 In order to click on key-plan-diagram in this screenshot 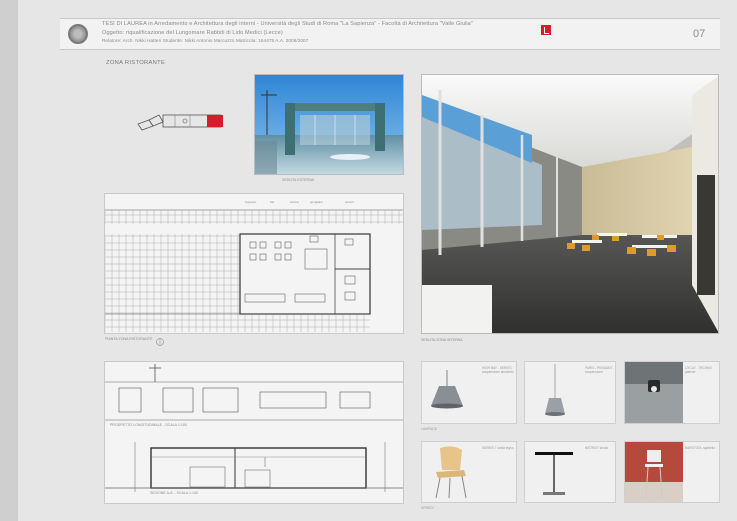, I will do `click(180, 122)`.